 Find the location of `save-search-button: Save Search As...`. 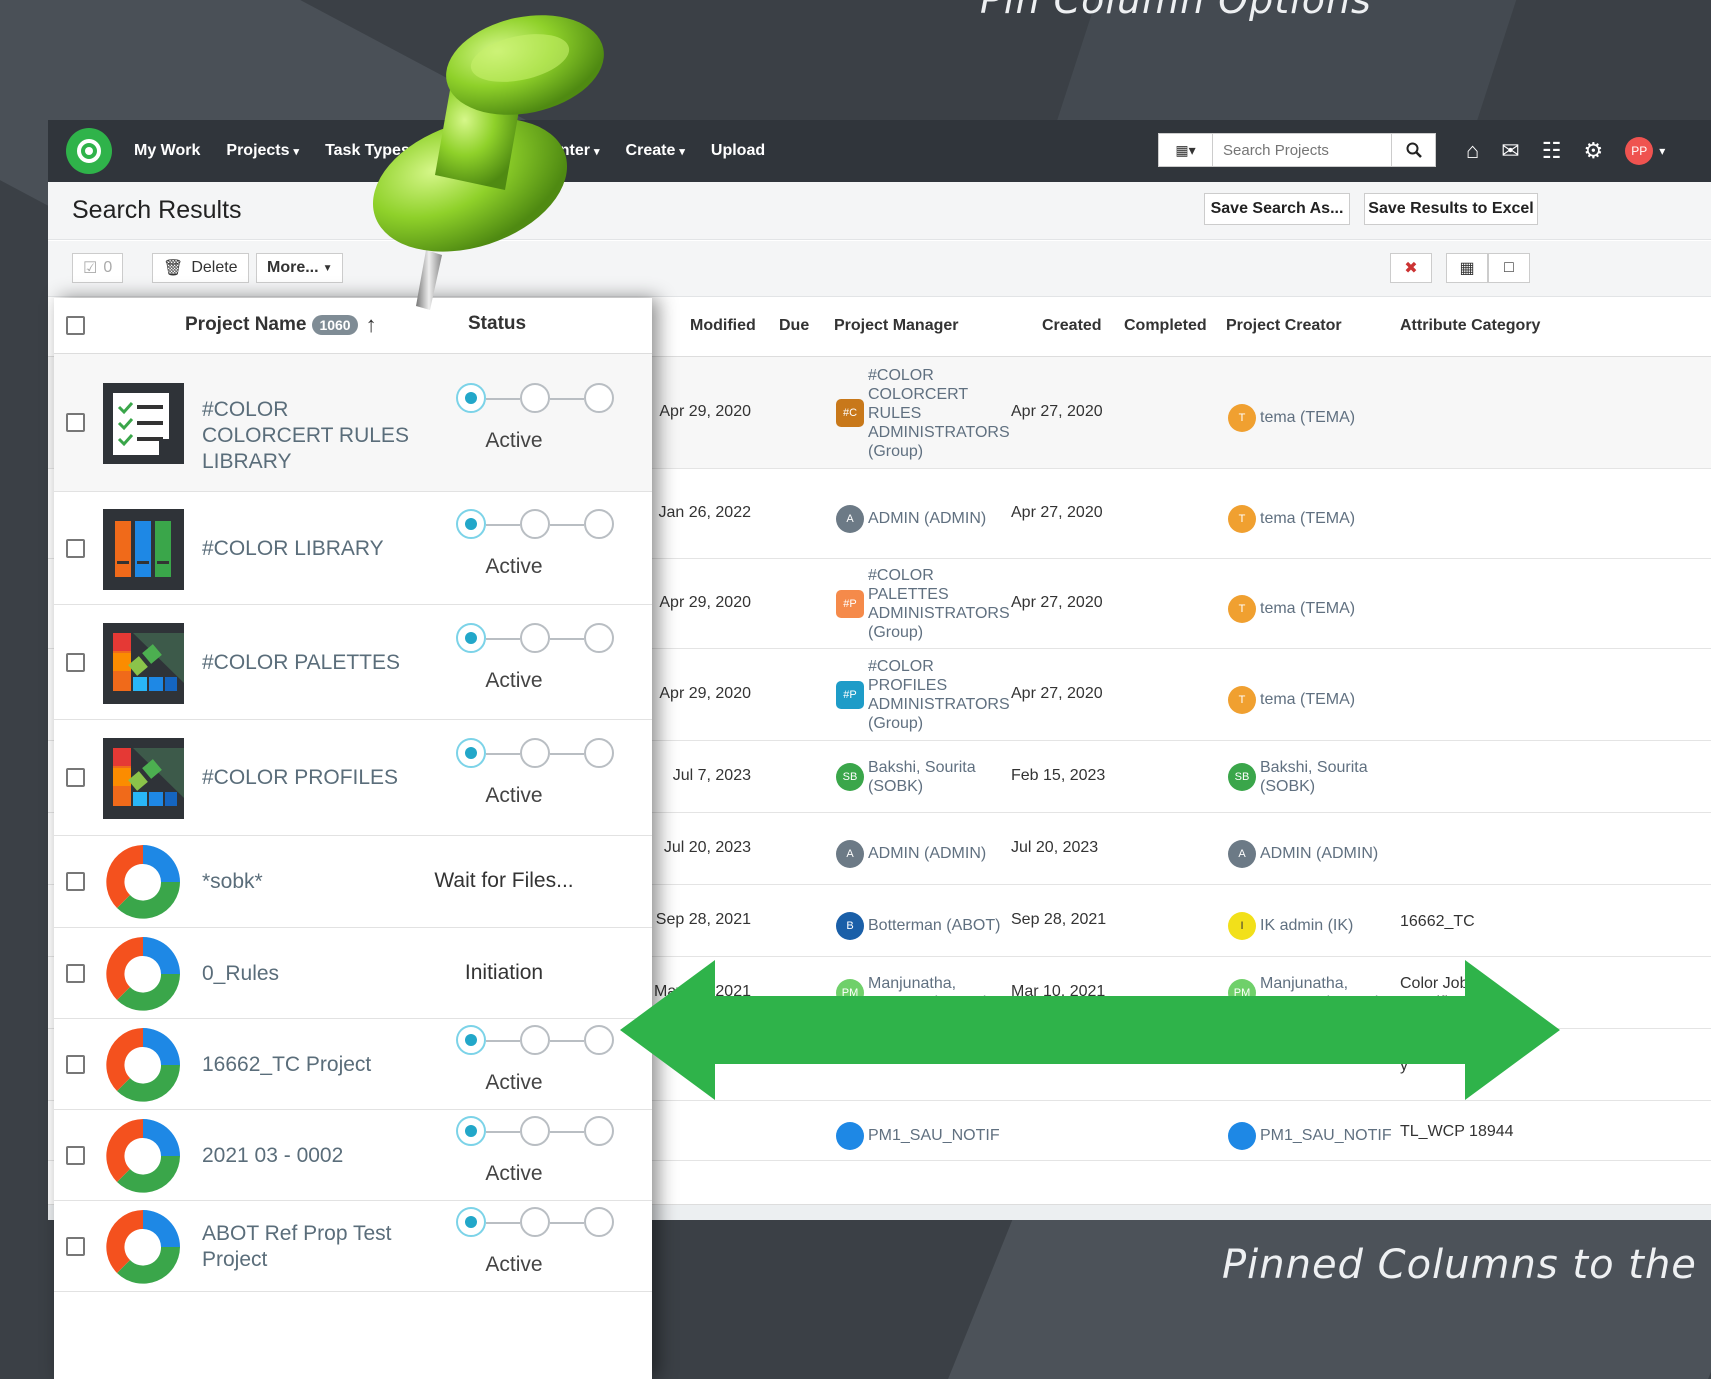

save-search-button: Save Search As... is located at coordinates (1277, 209).